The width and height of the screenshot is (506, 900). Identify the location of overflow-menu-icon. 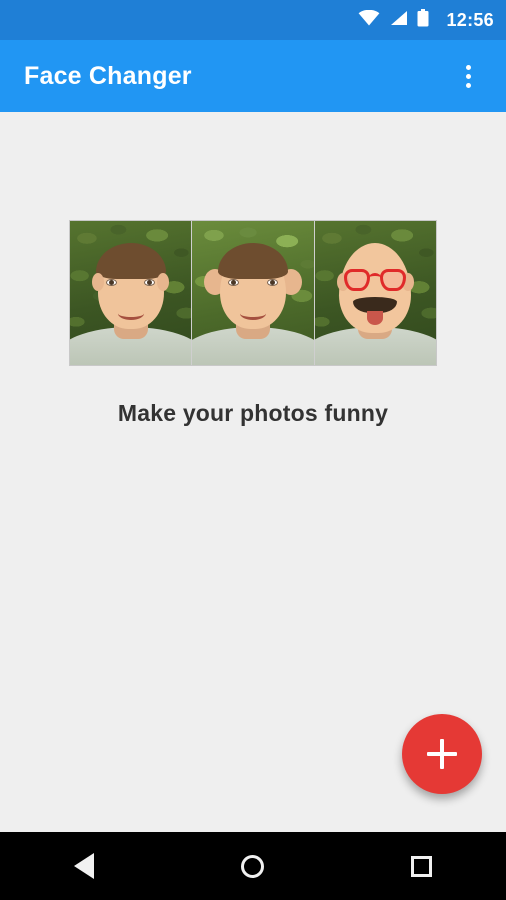
(468, 76).